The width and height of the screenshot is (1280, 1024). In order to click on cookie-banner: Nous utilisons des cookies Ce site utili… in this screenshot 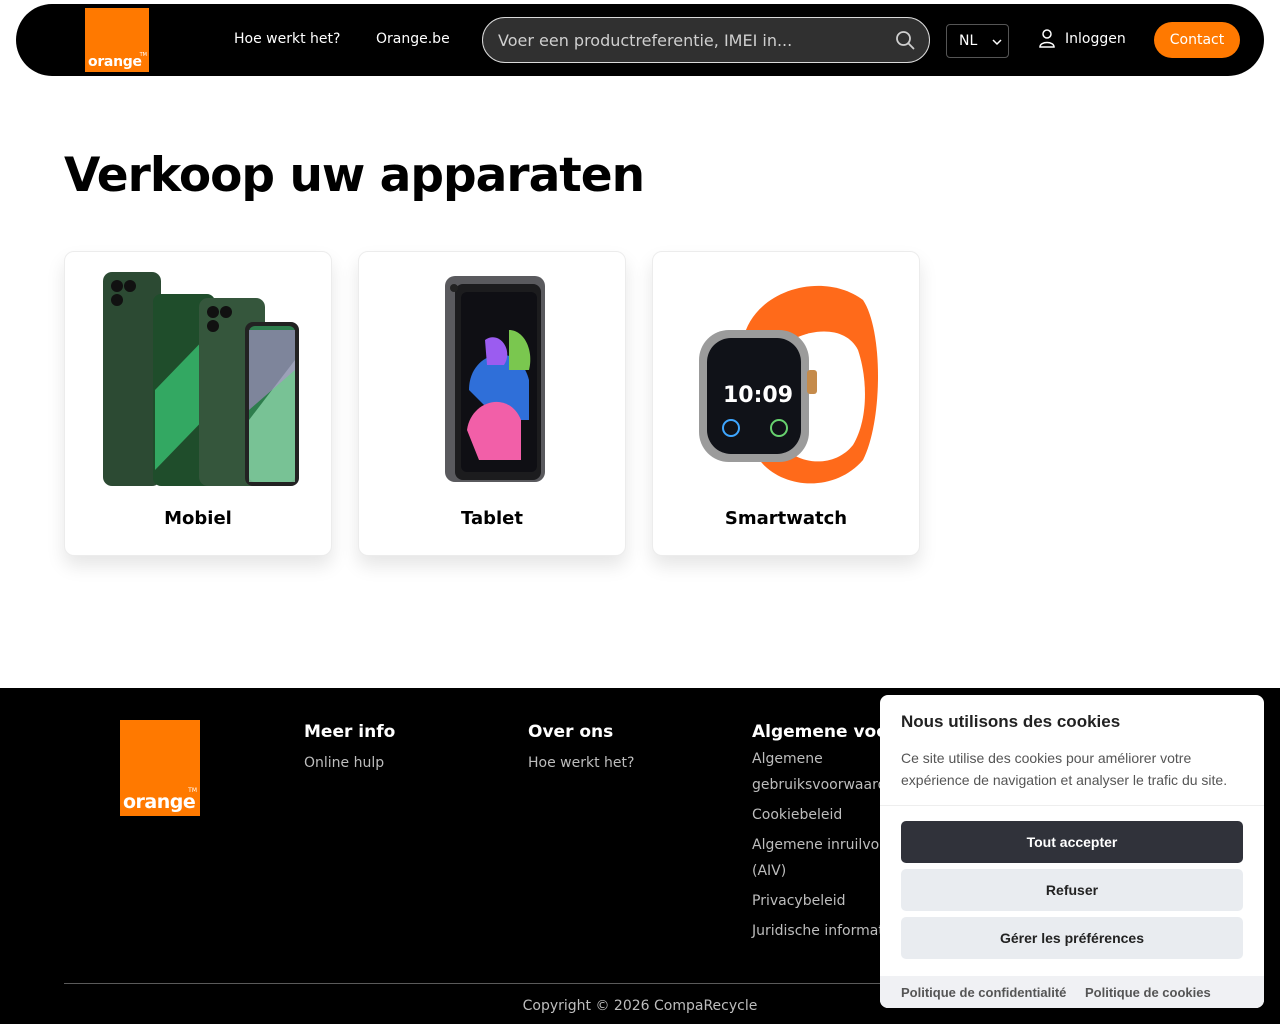, I will do `click(1072, 851)`.